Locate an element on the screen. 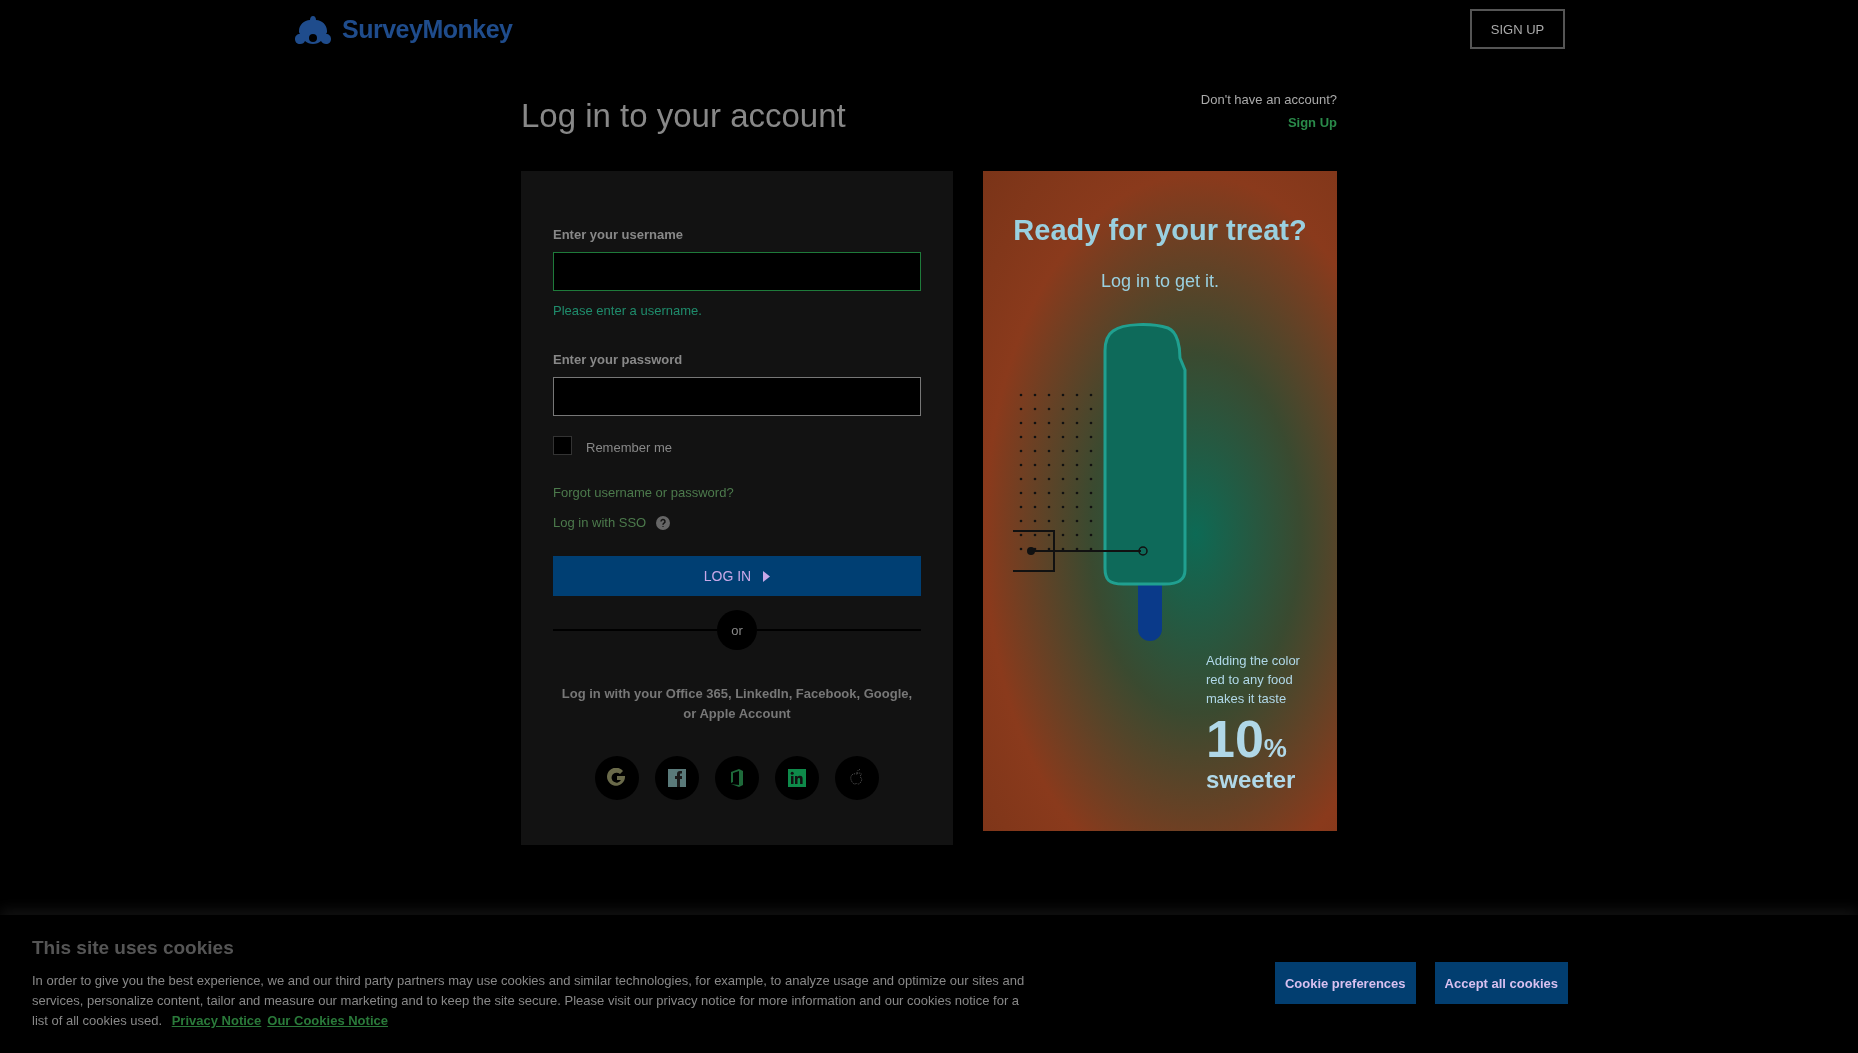 The width and height of the screenshot is (1858, 1053). log-in-button: LOG IN is located at coordinates (737, 576).